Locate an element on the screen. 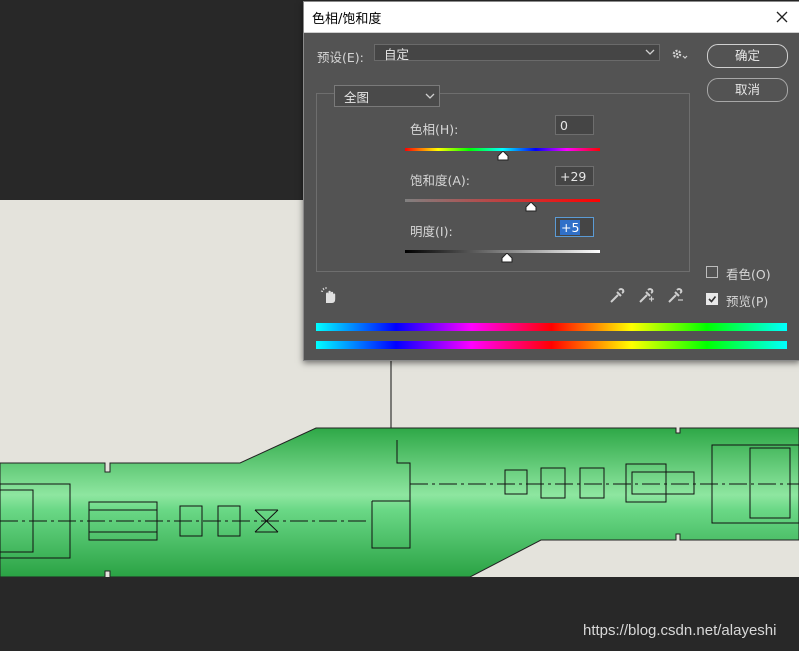 Image resolution: width=799 pixels, height=651 pixels. watermark-text: https://blog.csdn.net/alayeshi is located at coordinates (680, 630).